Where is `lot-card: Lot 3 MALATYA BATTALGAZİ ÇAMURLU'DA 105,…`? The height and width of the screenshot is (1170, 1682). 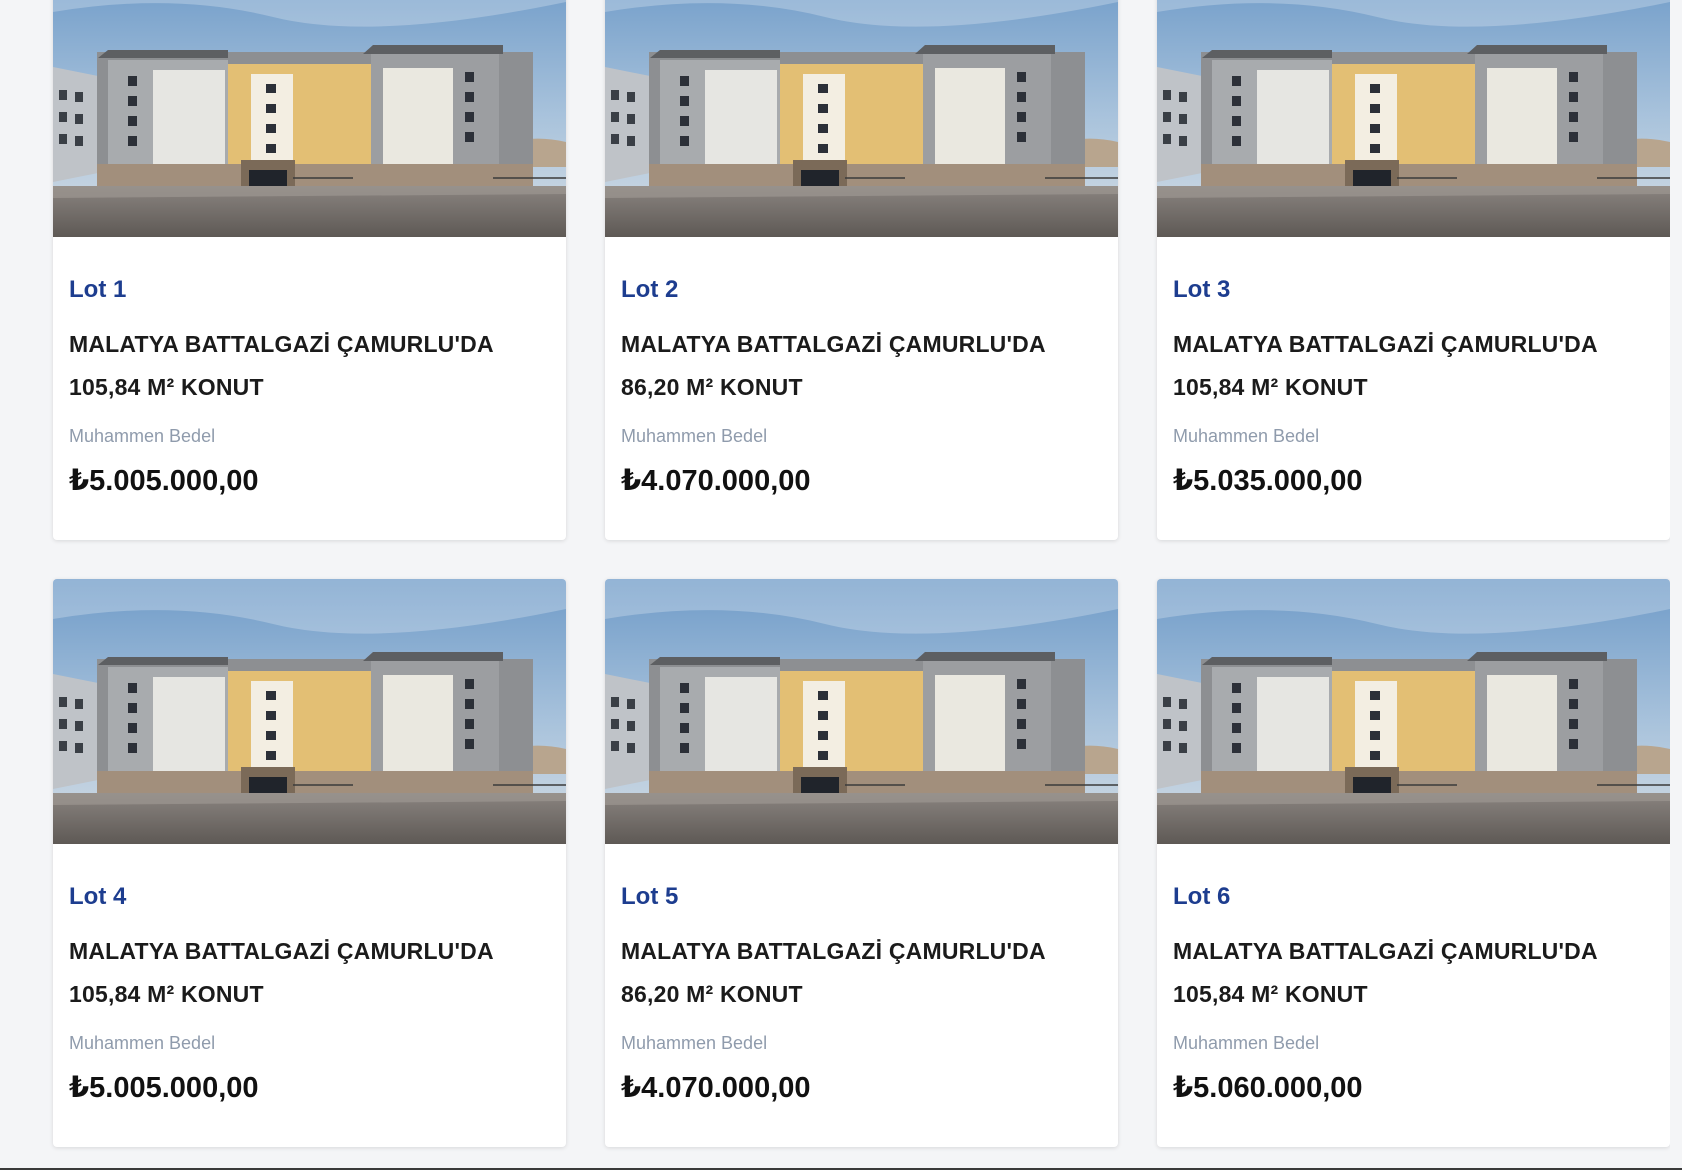 lot-card: Lot 3 MALATYA BATTALGAZİ ÇAMURLU'DA 105,… is located at coordinates (1413, 270).